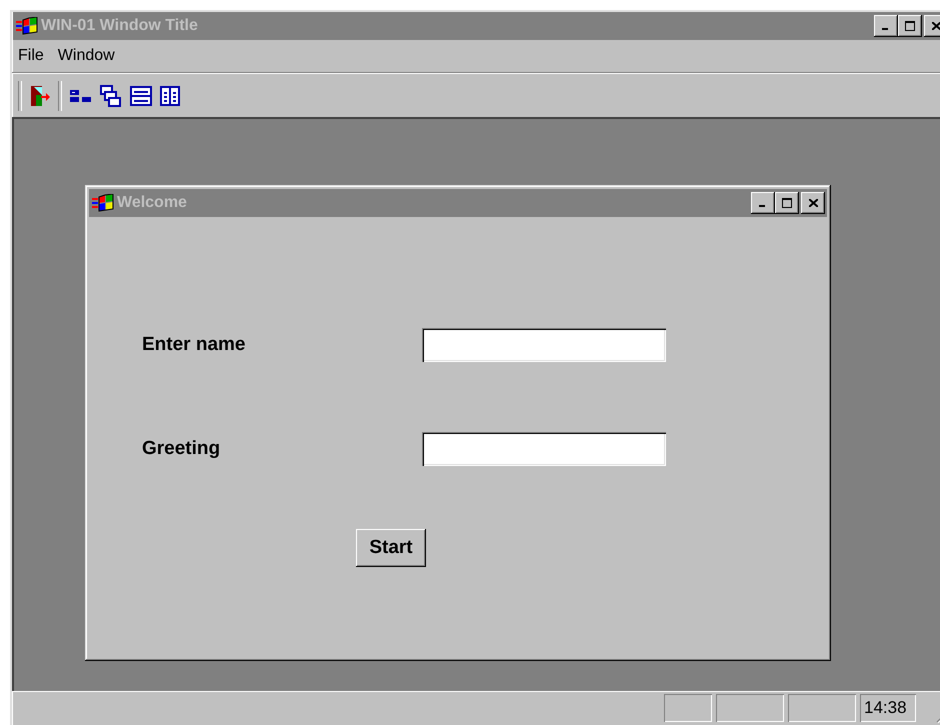 This screenshot has height=725, width=940. Describe the element at coordinates (31, 56) in the screenshot. I see `menu-item: File` at that location.